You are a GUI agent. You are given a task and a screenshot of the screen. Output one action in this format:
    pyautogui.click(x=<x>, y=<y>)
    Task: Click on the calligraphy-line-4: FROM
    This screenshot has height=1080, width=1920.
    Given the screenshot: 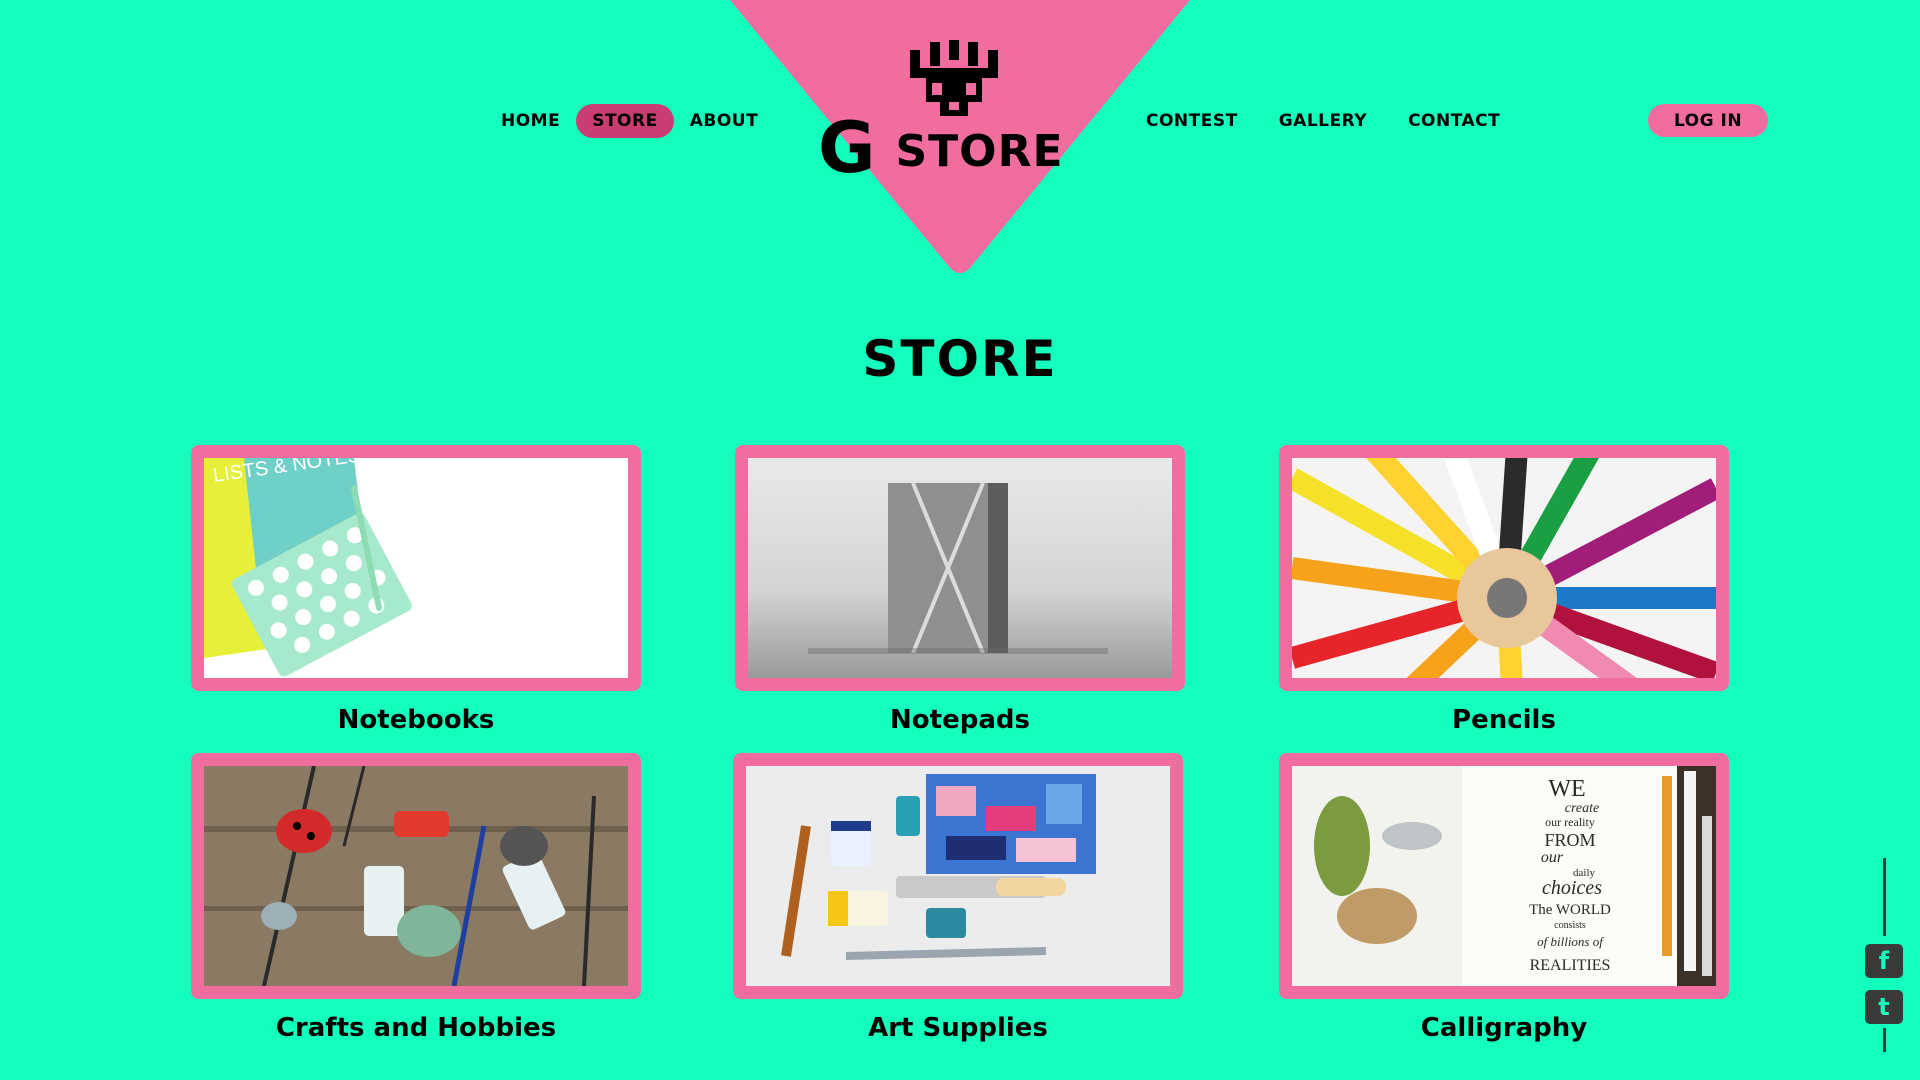 What is the action you would take?
    pyautogui.click(x=1569, y=840)
    